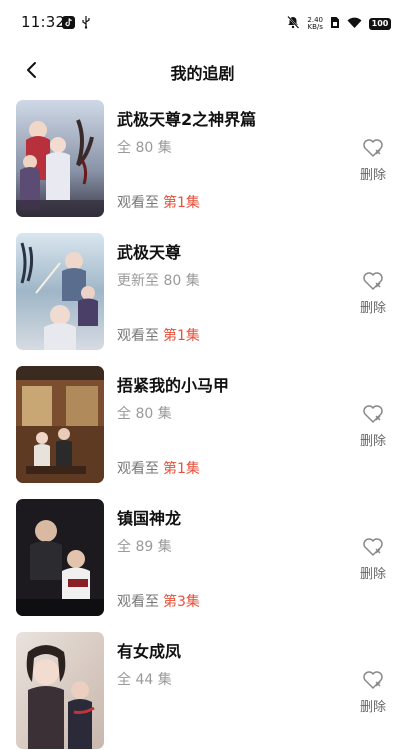 The image size is (405, 750). I want to click on poster-fantasy-hero-icon, so click(60, 291).